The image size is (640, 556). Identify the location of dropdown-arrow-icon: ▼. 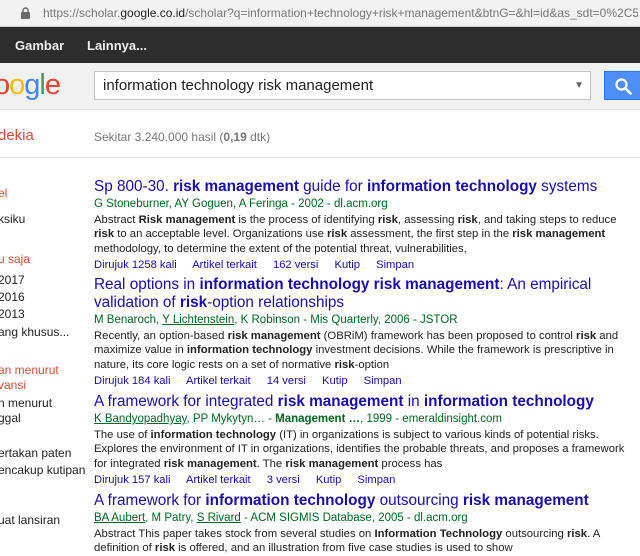
(579, 85).